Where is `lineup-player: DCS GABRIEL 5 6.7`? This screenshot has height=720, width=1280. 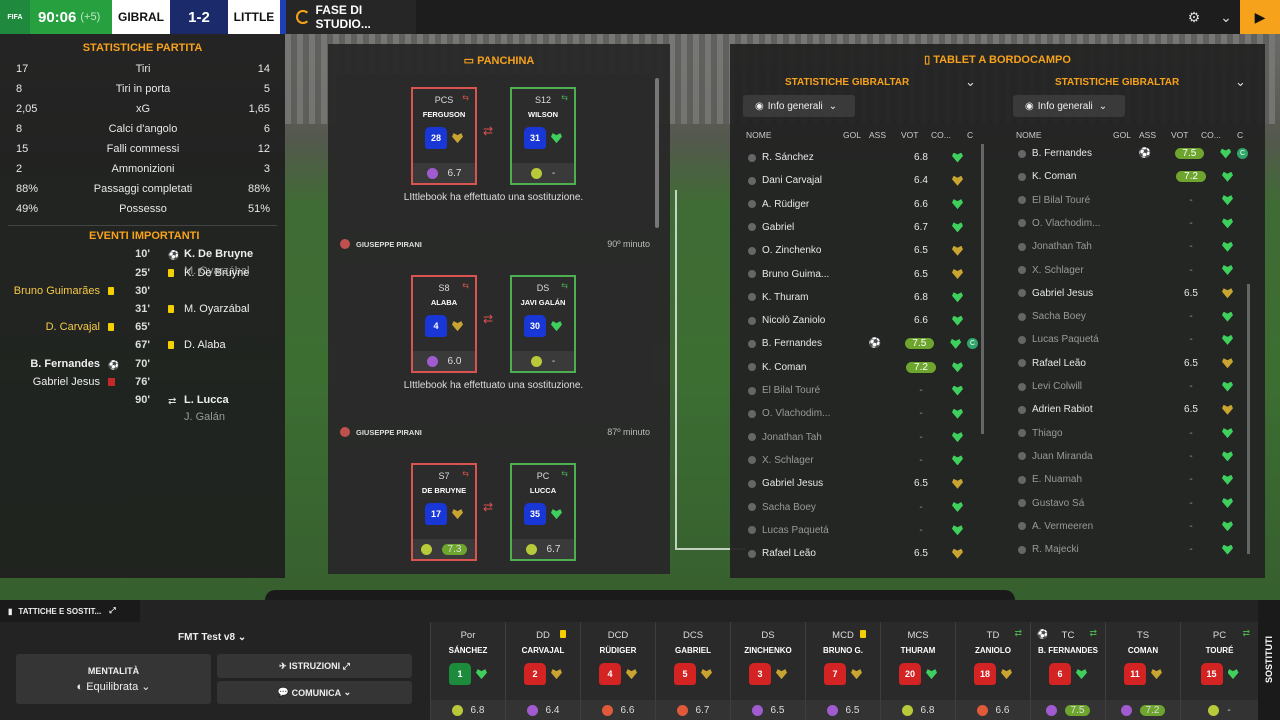 lineup-player: DCS GABRIEL 5 6.7 is located at coordinates (692, 671).